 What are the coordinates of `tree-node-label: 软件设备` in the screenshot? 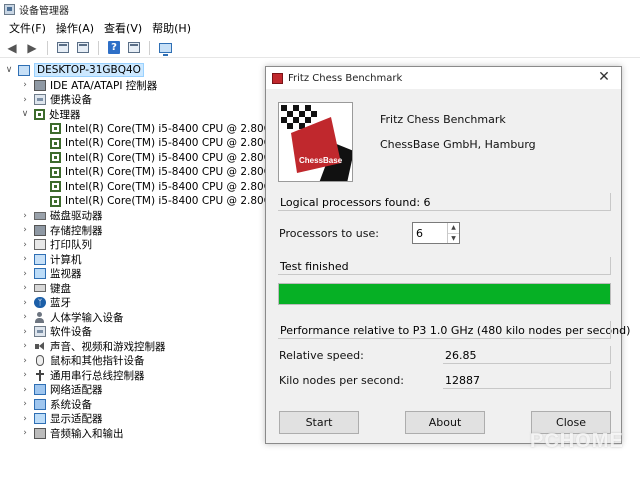 It's located at (71, 332).